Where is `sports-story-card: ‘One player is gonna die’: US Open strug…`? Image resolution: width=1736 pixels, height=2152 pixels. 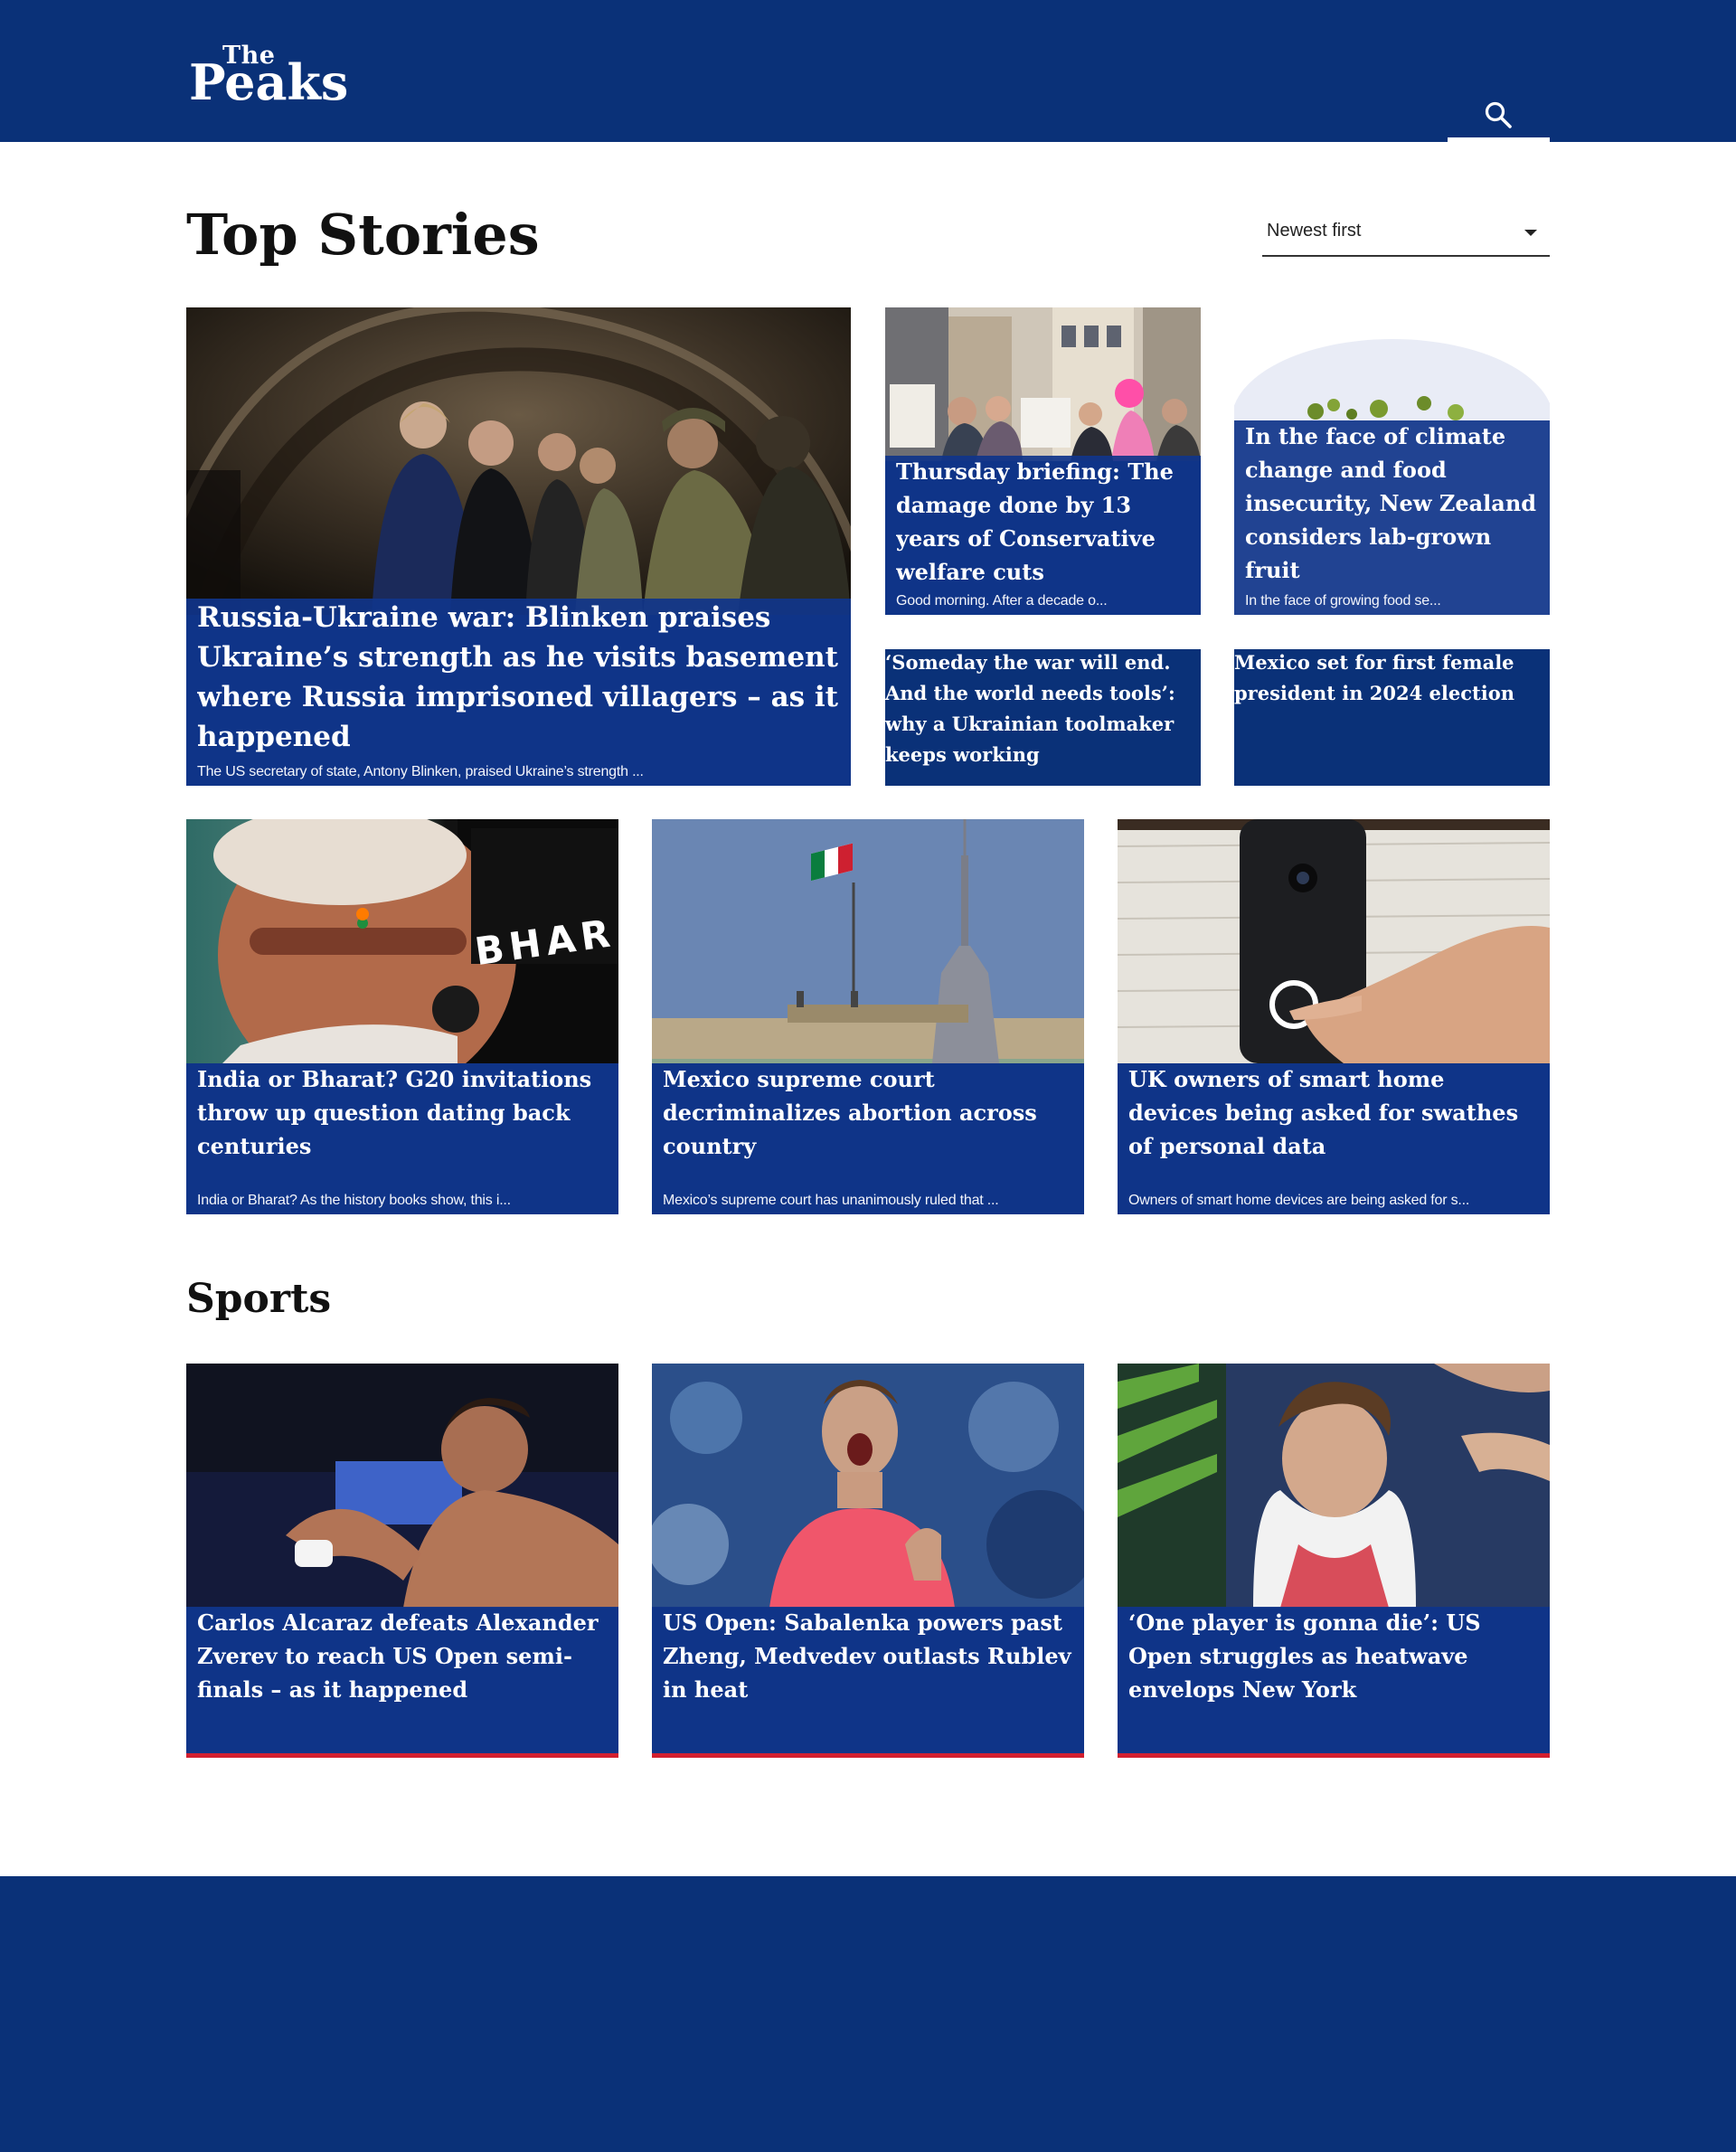
sports-story-card: ‘One player is gonna die’: US Open strug… is located at coordinates (1334, 1561).